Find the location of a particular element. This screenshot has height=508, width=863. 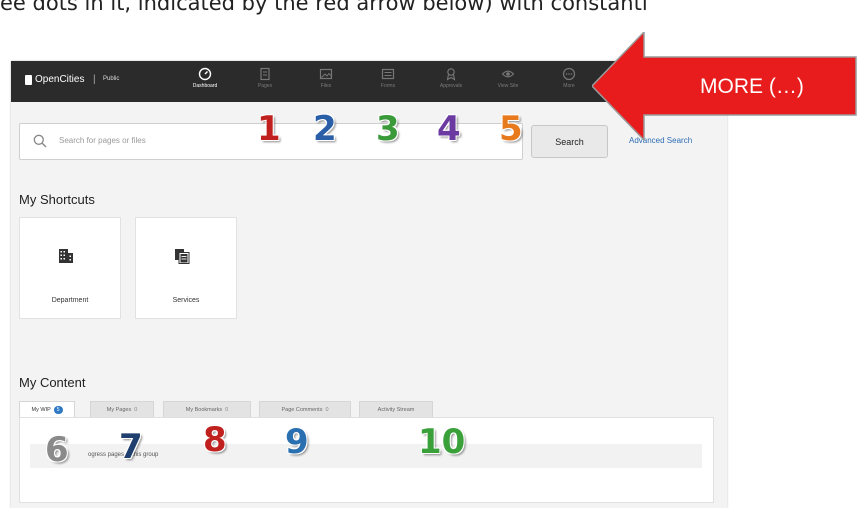

form-icon is located at coordinates (388, 74).